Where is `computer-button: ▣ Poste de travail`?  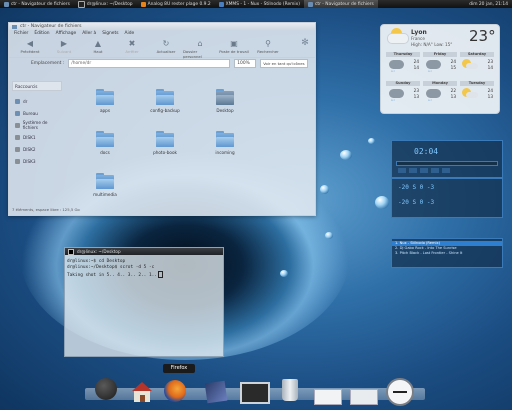 computer-button: ▣ Poste de travail is located at coordinates (234, 45).